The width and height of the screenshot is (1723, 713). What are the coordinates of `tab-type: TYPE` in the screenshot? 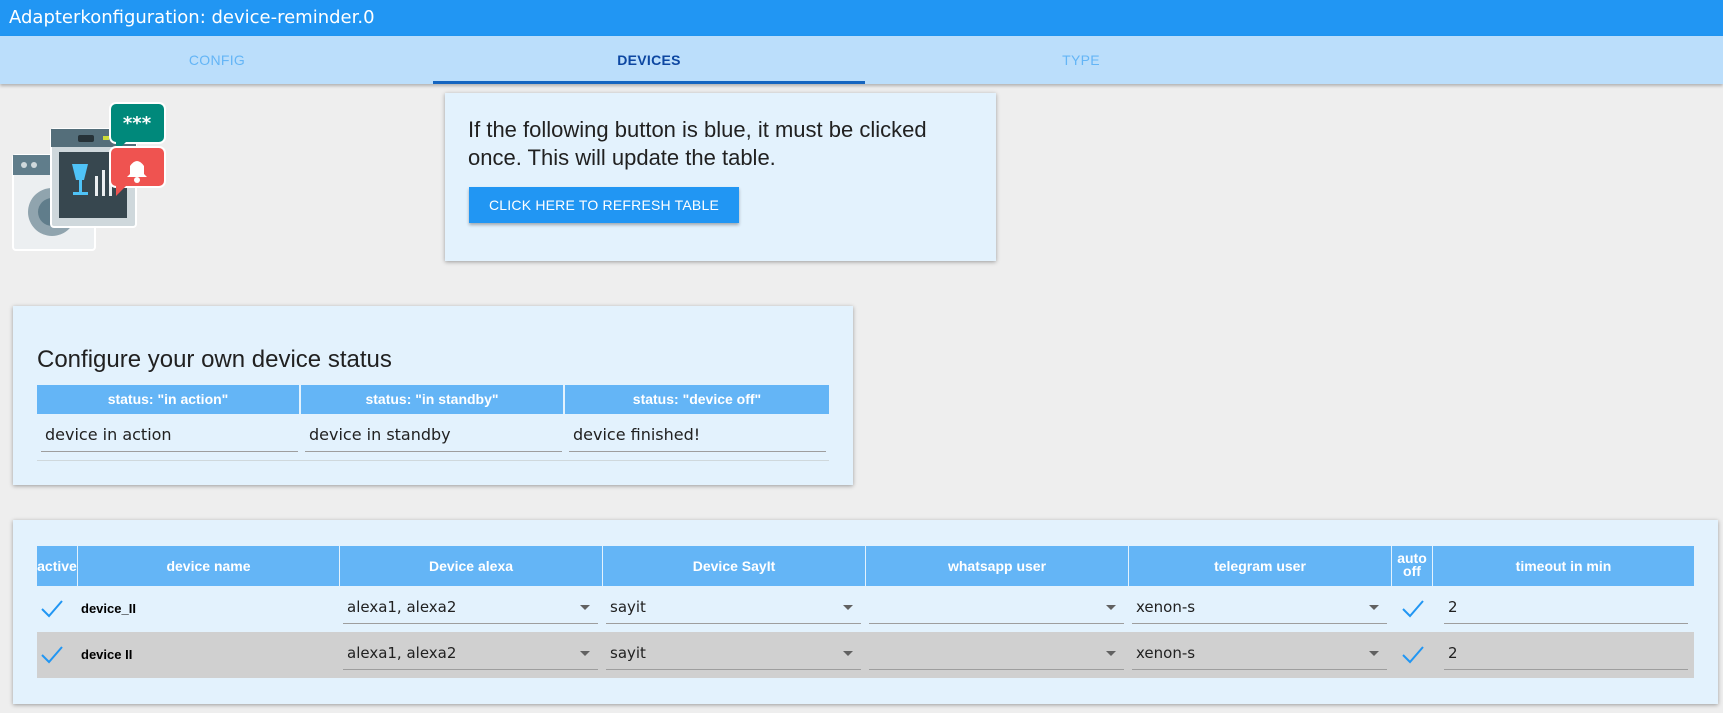 It's located at (1081, 60).